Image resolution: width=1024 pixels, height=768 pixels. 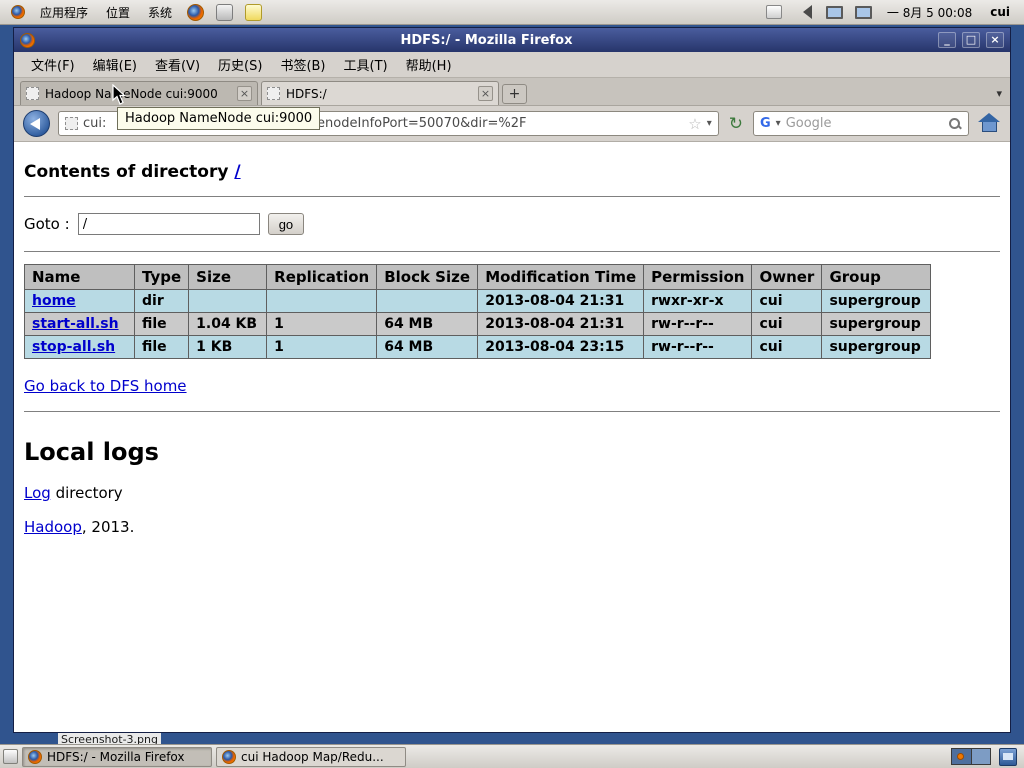 What do you see at coordinates (131, 93) in the screenshot?
I see `tab-label: Hadoop NameNode cui:9000` at bounding box center [131, 93].